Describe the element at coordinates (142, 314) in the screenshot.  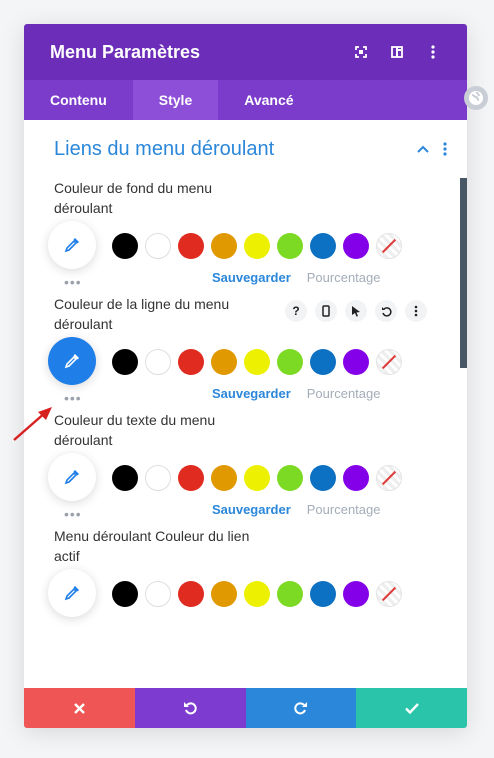
I see `field-label: Couleur de la ligne du menu déroulant` at that location.